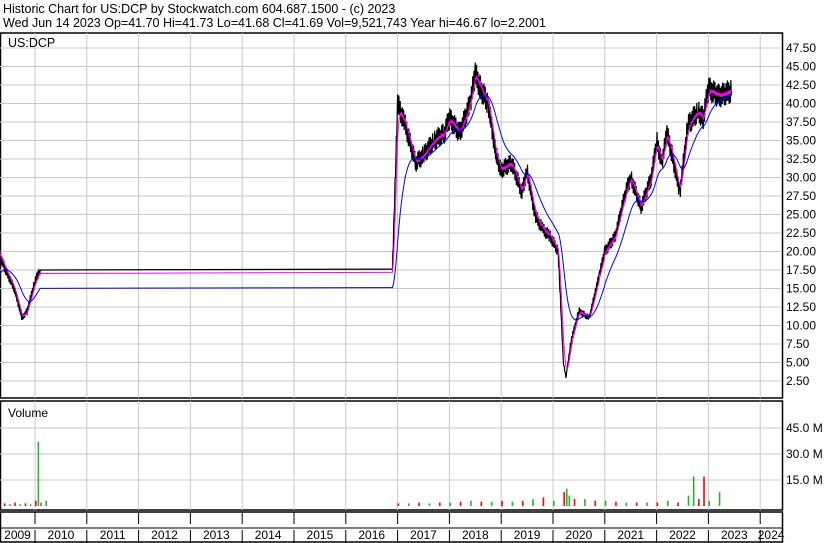  Describe the element at coordinates (801, 48) in the screenshot. I see `price-tick-label: 47.50` at that location.